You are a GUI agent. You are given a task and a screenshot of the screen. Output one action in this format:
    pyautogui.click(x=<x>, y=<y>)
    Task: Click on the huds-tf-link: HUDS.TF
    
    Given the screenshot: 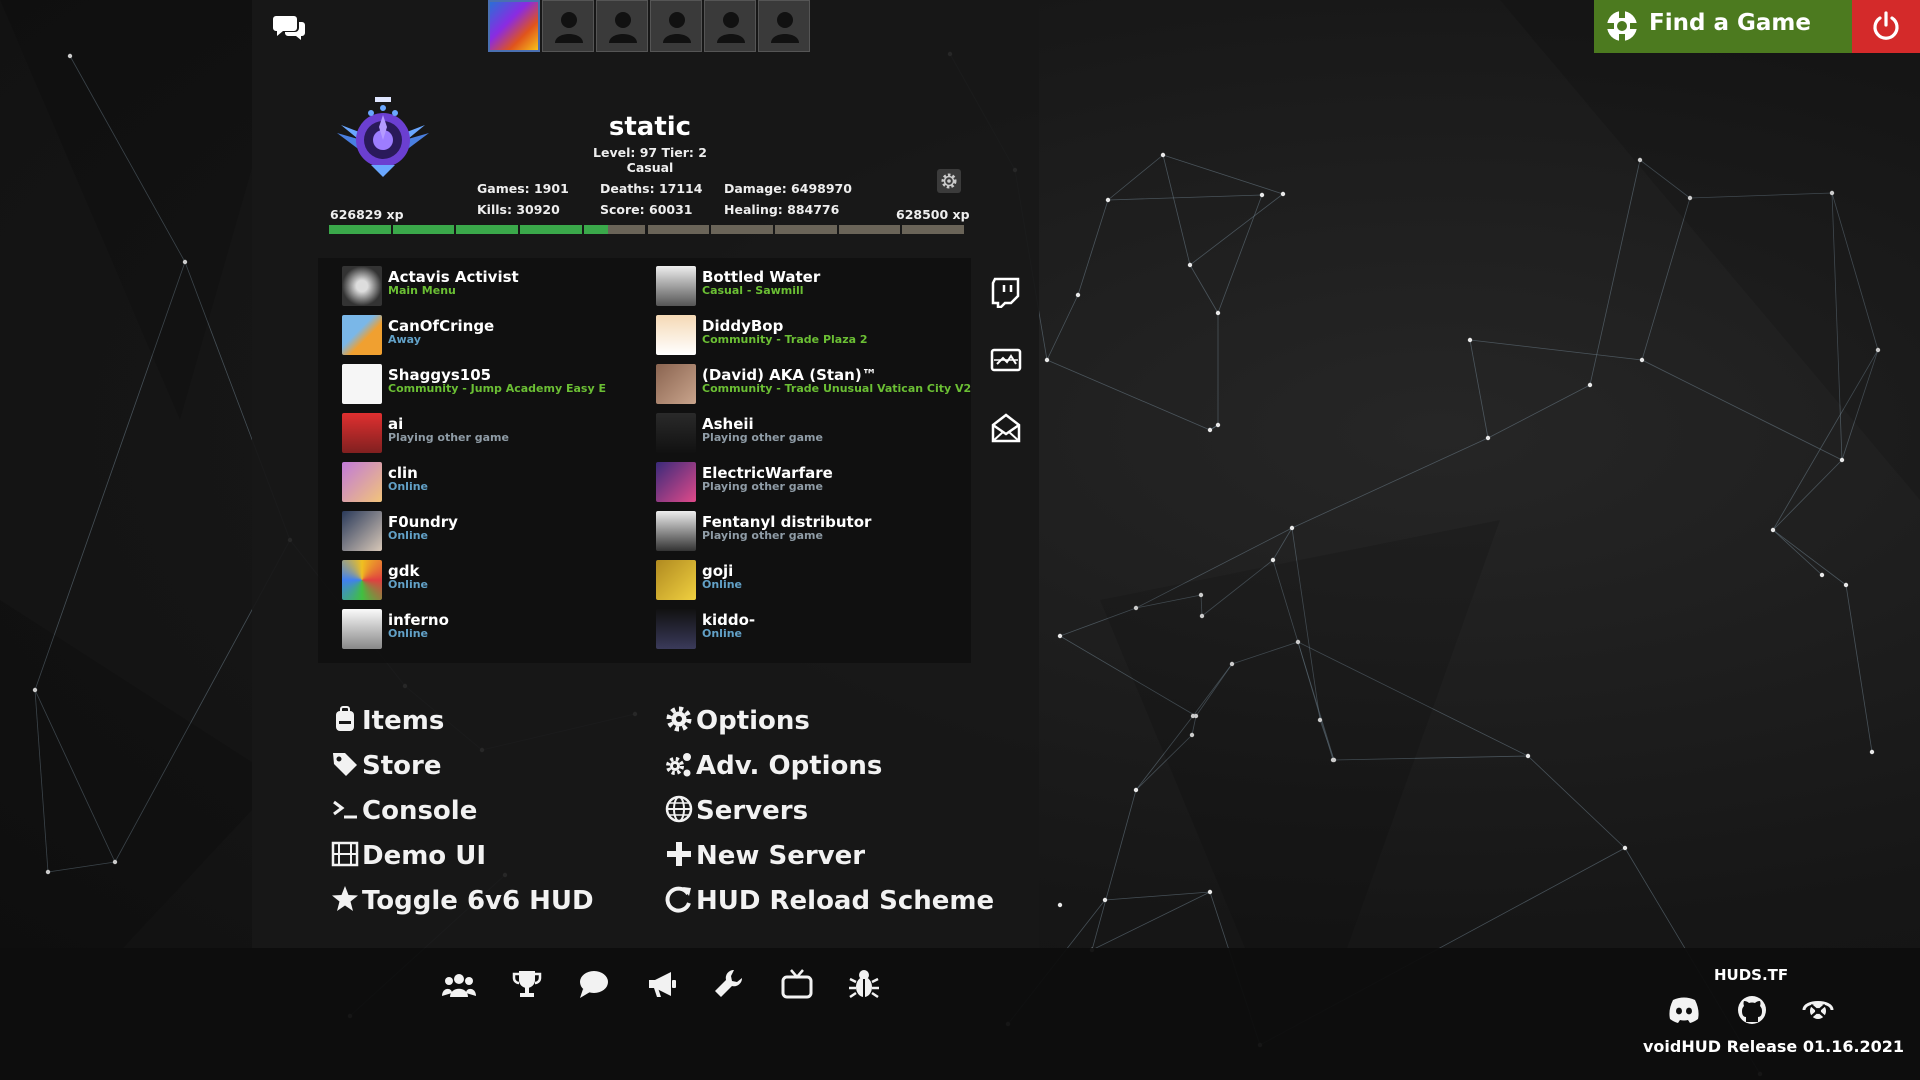 What is the action you would take?
    pyautogui.click(x=1751, y=975)
    